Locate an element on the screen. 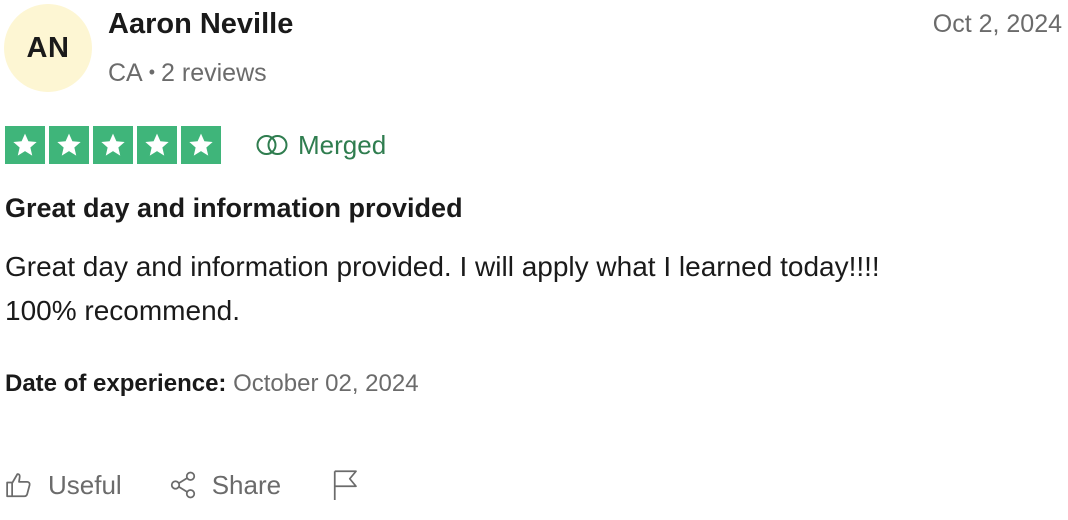 Image resolution: width=1068 pixels, height=520 pixels. useful-button: Useful is located at coordinates (63, 485).